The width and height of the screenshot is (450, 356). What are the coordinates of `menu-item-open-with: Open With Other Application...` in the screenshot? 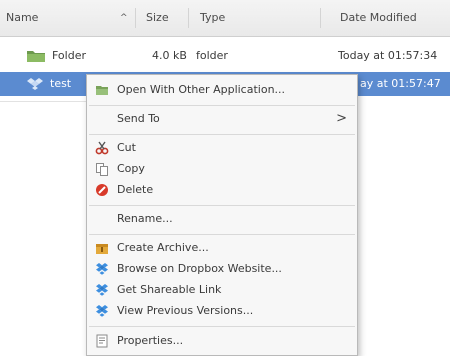 It's located at (222, 90).